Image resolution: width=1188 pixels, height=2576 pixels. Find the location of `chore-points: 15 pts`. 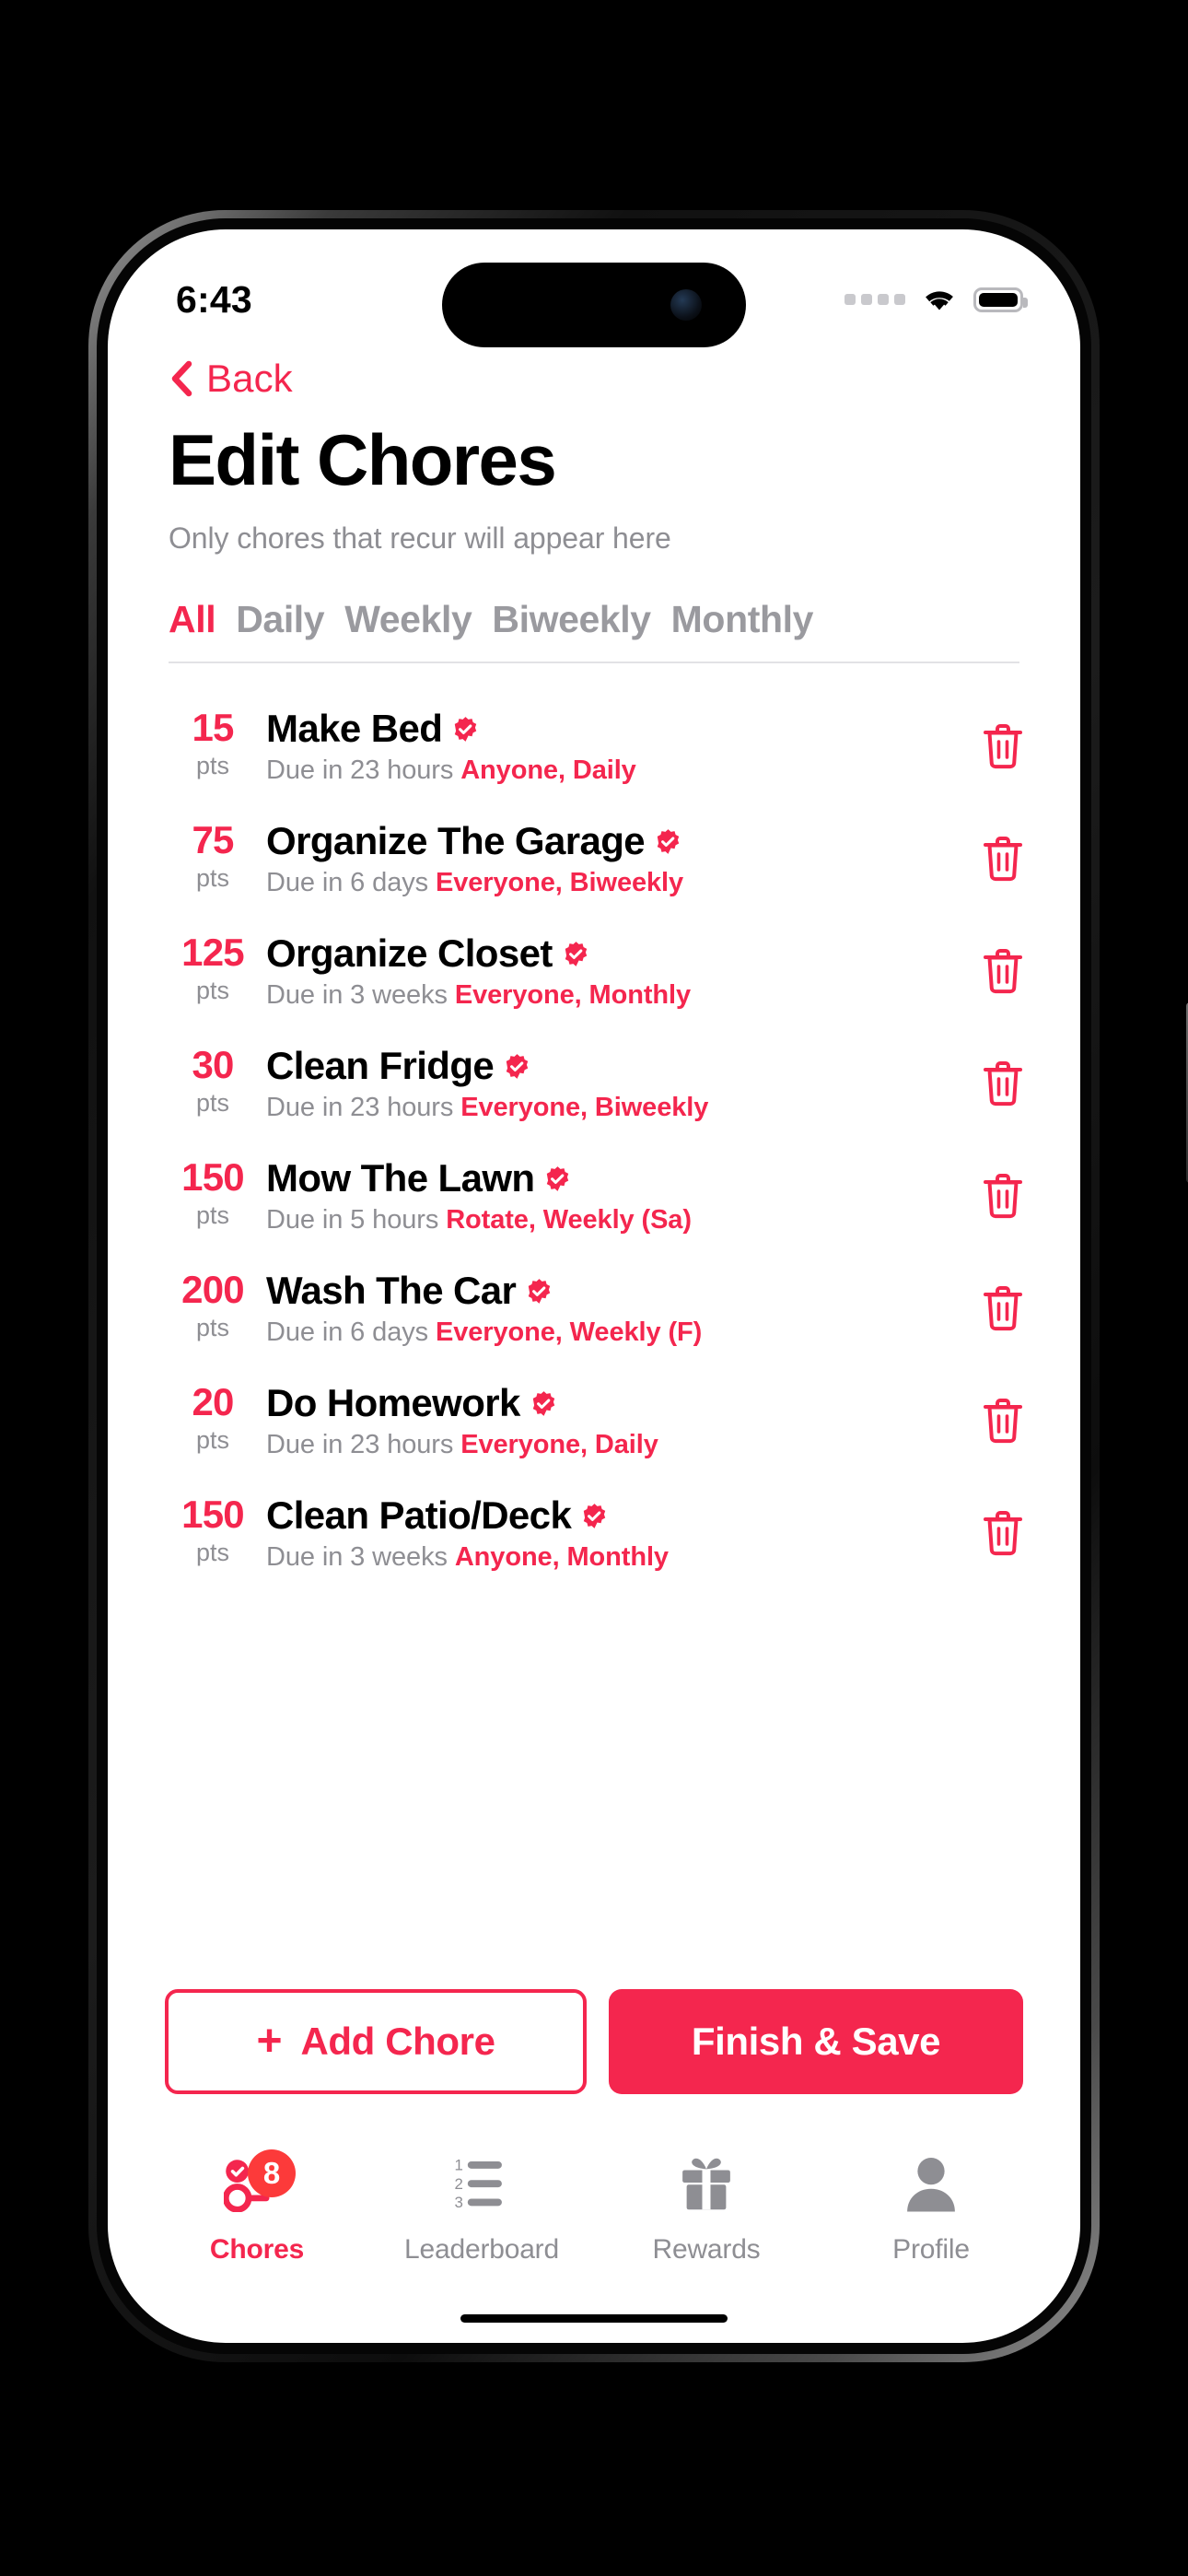

chore-points: 15 pts is located at coordinates (213, 746).